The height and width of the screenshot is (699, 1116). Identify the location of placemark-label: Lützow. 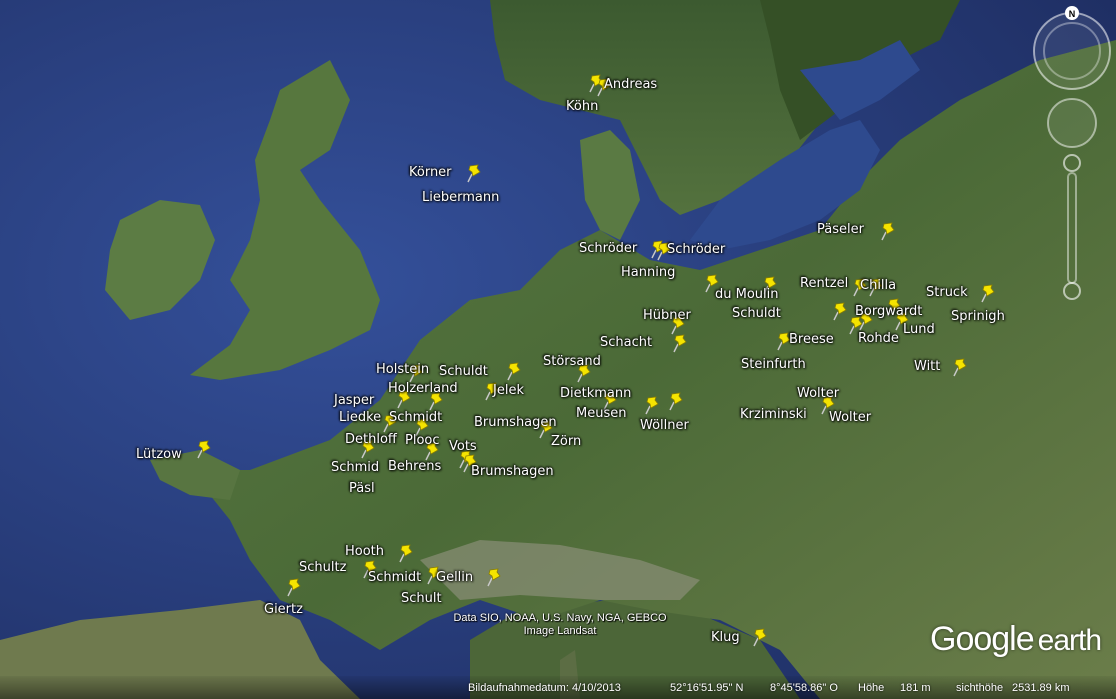
(159, 455).